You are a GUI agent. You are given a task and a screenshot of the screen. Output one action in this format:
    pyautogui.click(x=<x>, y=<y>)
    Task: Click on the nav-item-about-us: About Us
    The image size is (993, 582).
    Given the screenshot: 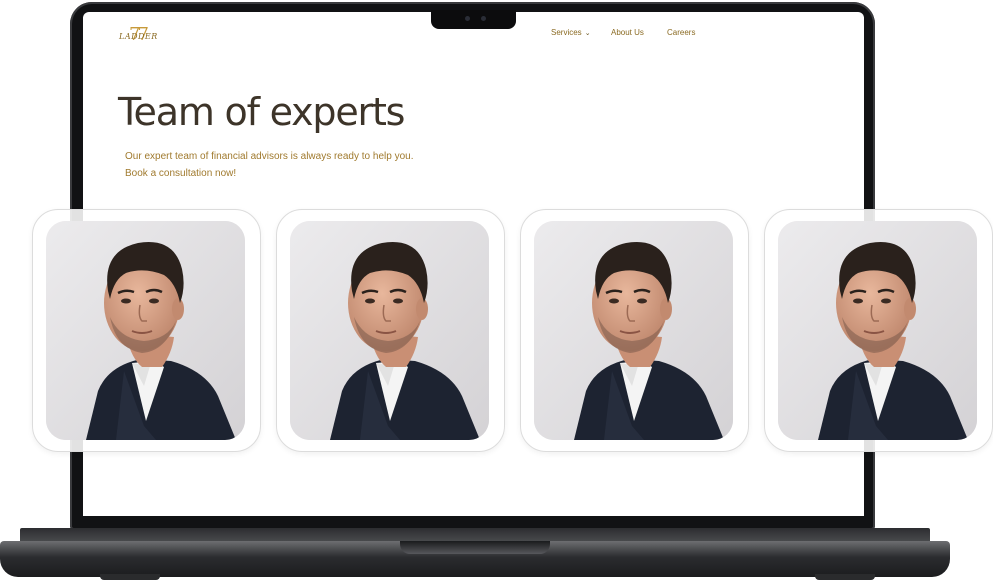 What is the action you would take?
    pyautogui.click(x=627, y=32)
    